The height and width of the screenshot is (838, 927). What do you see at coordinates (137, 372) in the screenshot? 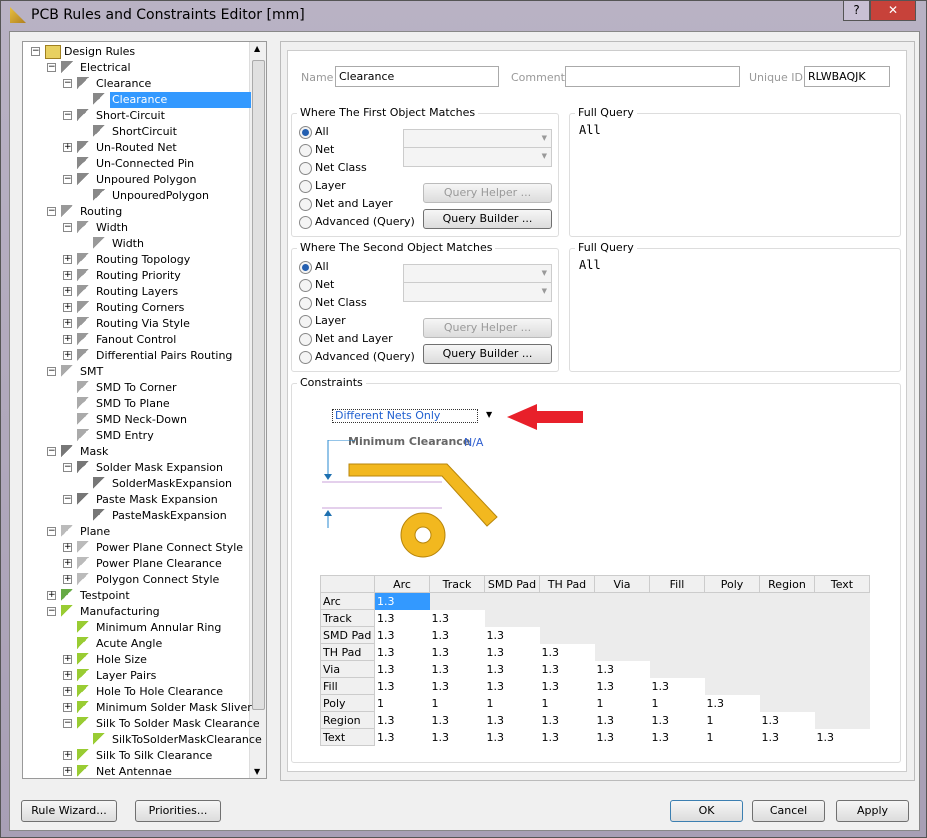
I see `tree-item: − SMT` at bounding box center [137, 372].